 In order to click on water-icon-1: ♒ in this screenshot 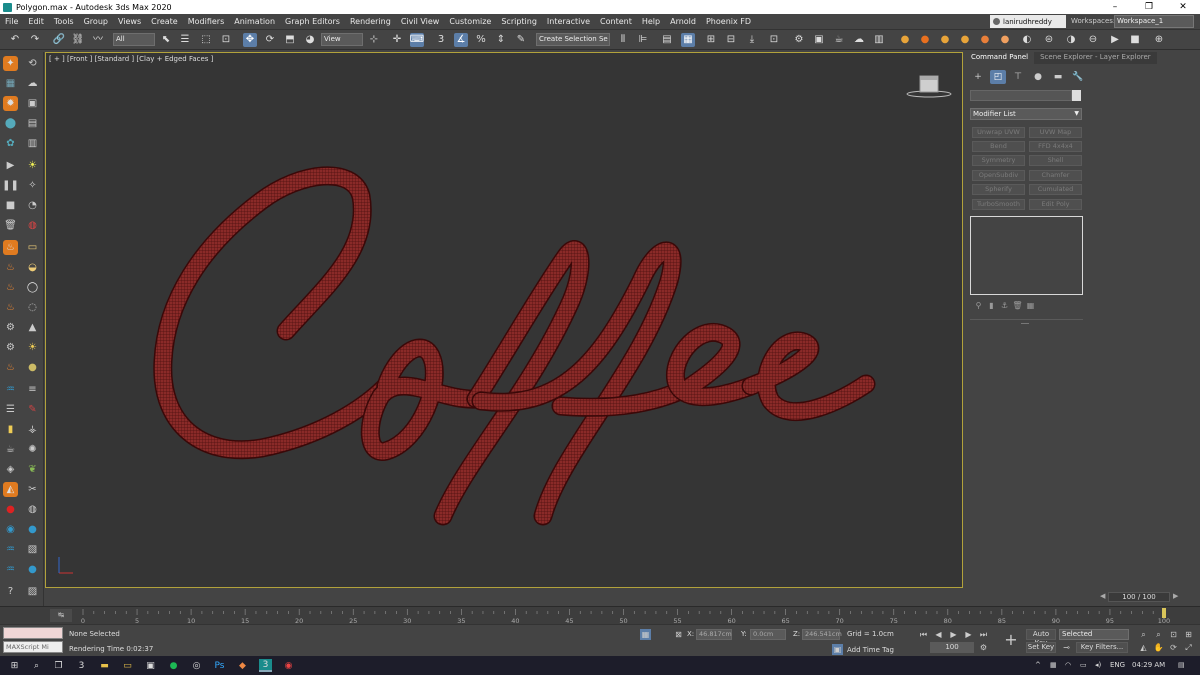, I will do `click(10, 389)`.